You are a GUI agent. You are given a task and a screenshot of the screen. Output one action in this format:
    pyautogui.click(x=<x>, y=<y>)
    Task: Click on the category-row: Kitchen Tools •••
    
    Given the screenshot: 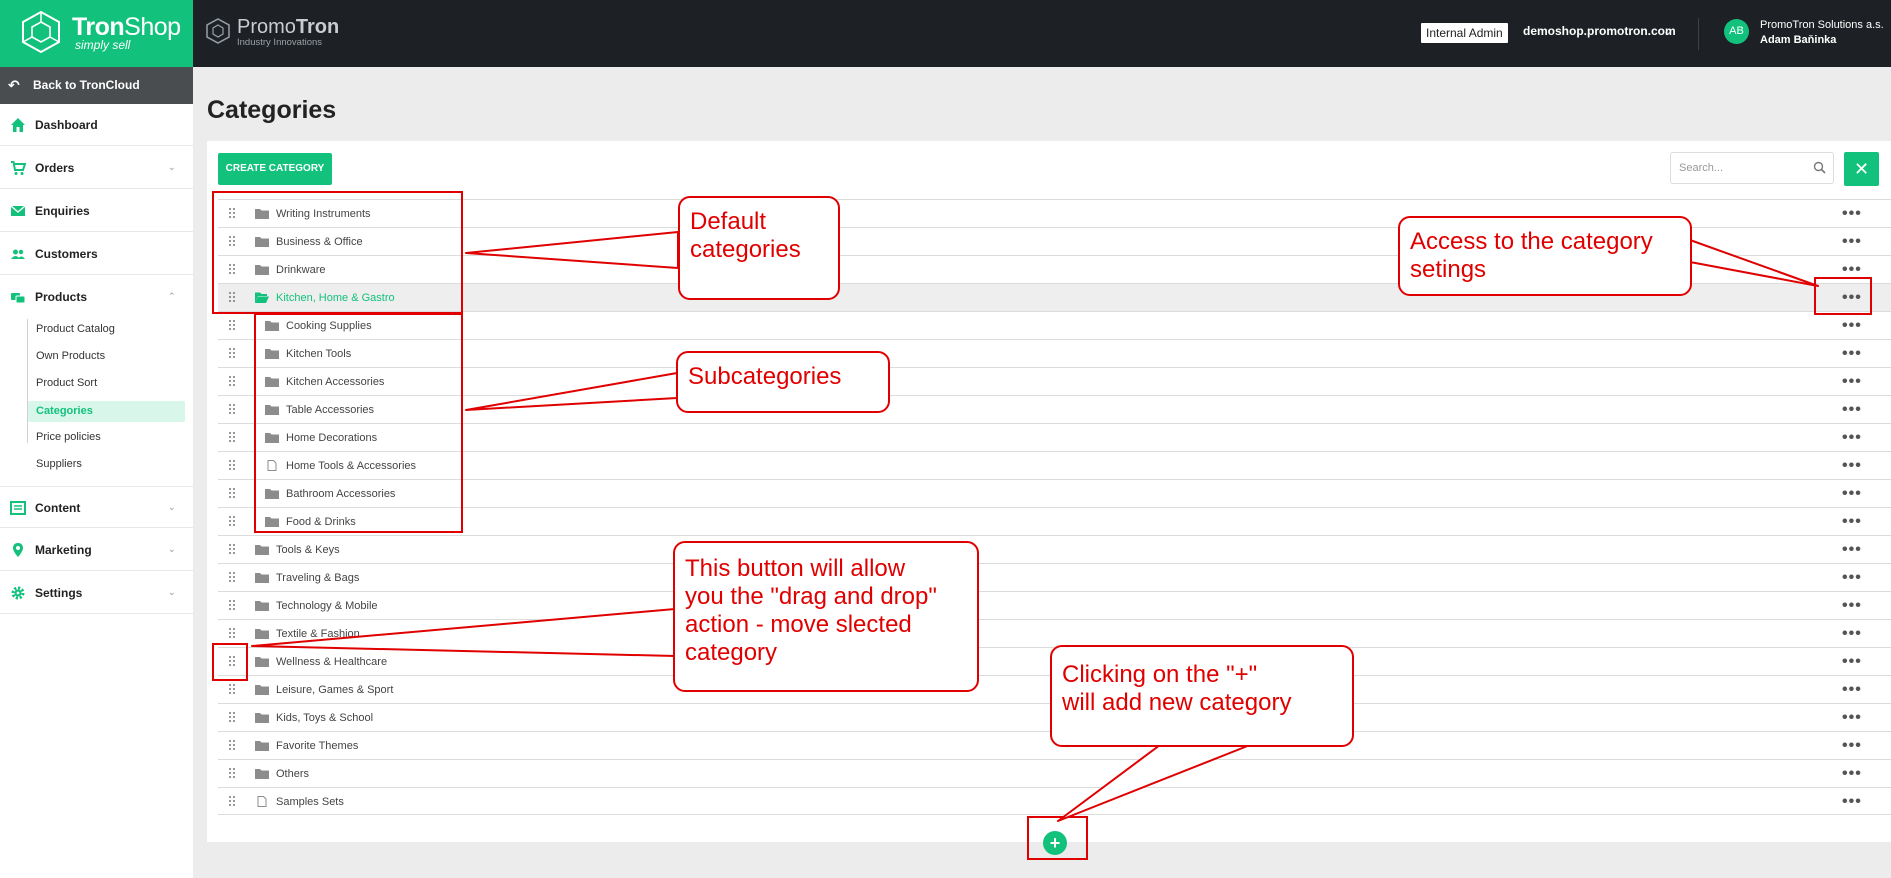 What is the action you would take?
    pyautogui.click(x=1054, y=353)
    